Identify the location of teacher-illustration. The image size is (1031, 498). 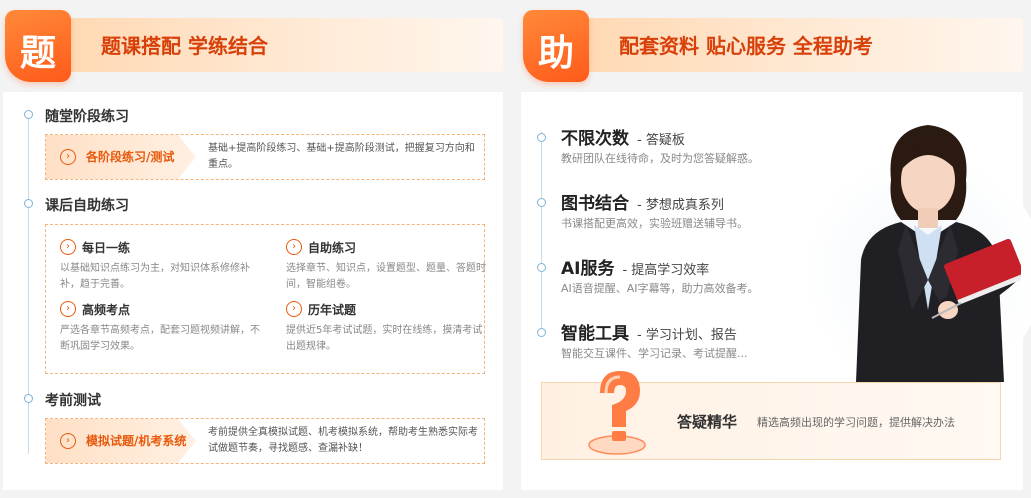
(938, 253).